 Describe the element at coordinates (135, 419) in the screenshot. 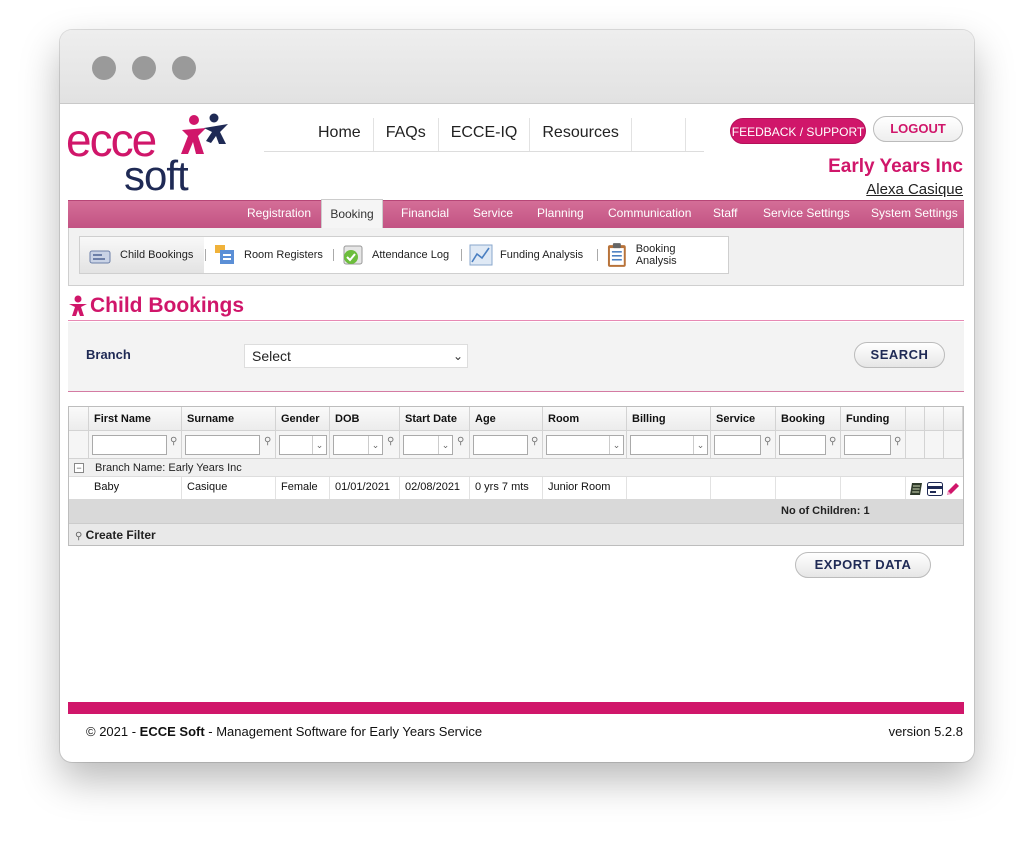

I see `col-header-first-name: First Name` at that location.